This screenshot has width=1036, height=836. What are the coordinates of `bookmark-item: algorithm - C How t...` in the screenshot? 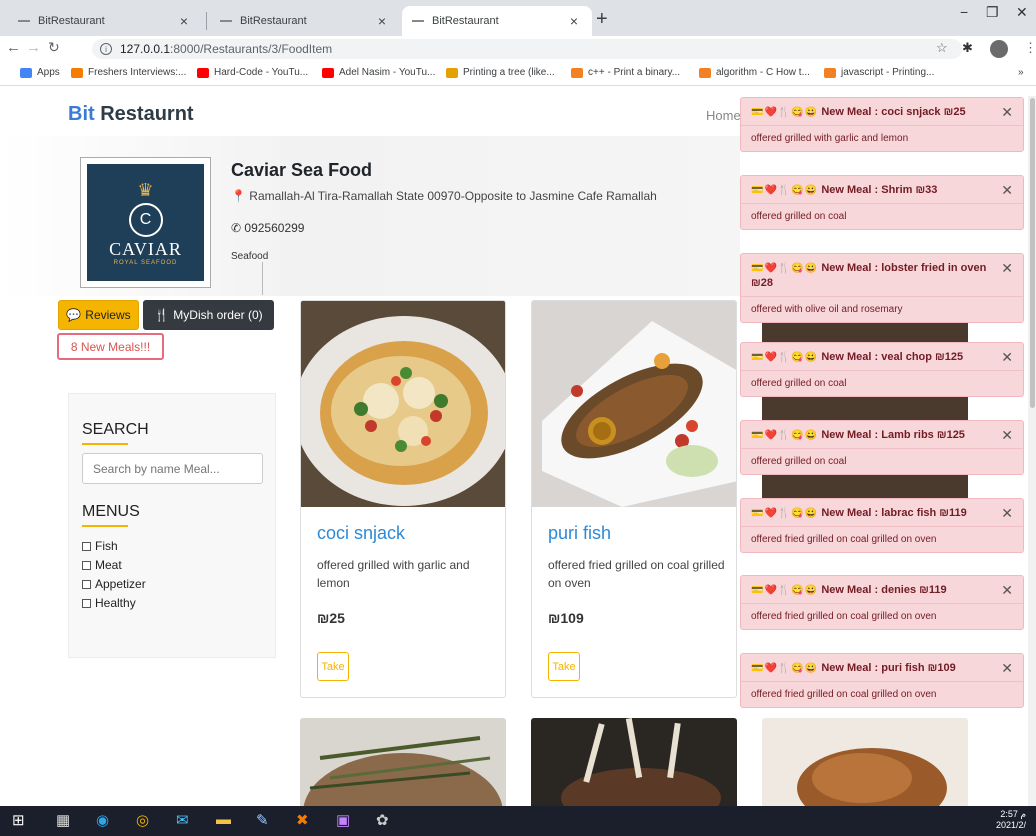 It's located at (754, 72).